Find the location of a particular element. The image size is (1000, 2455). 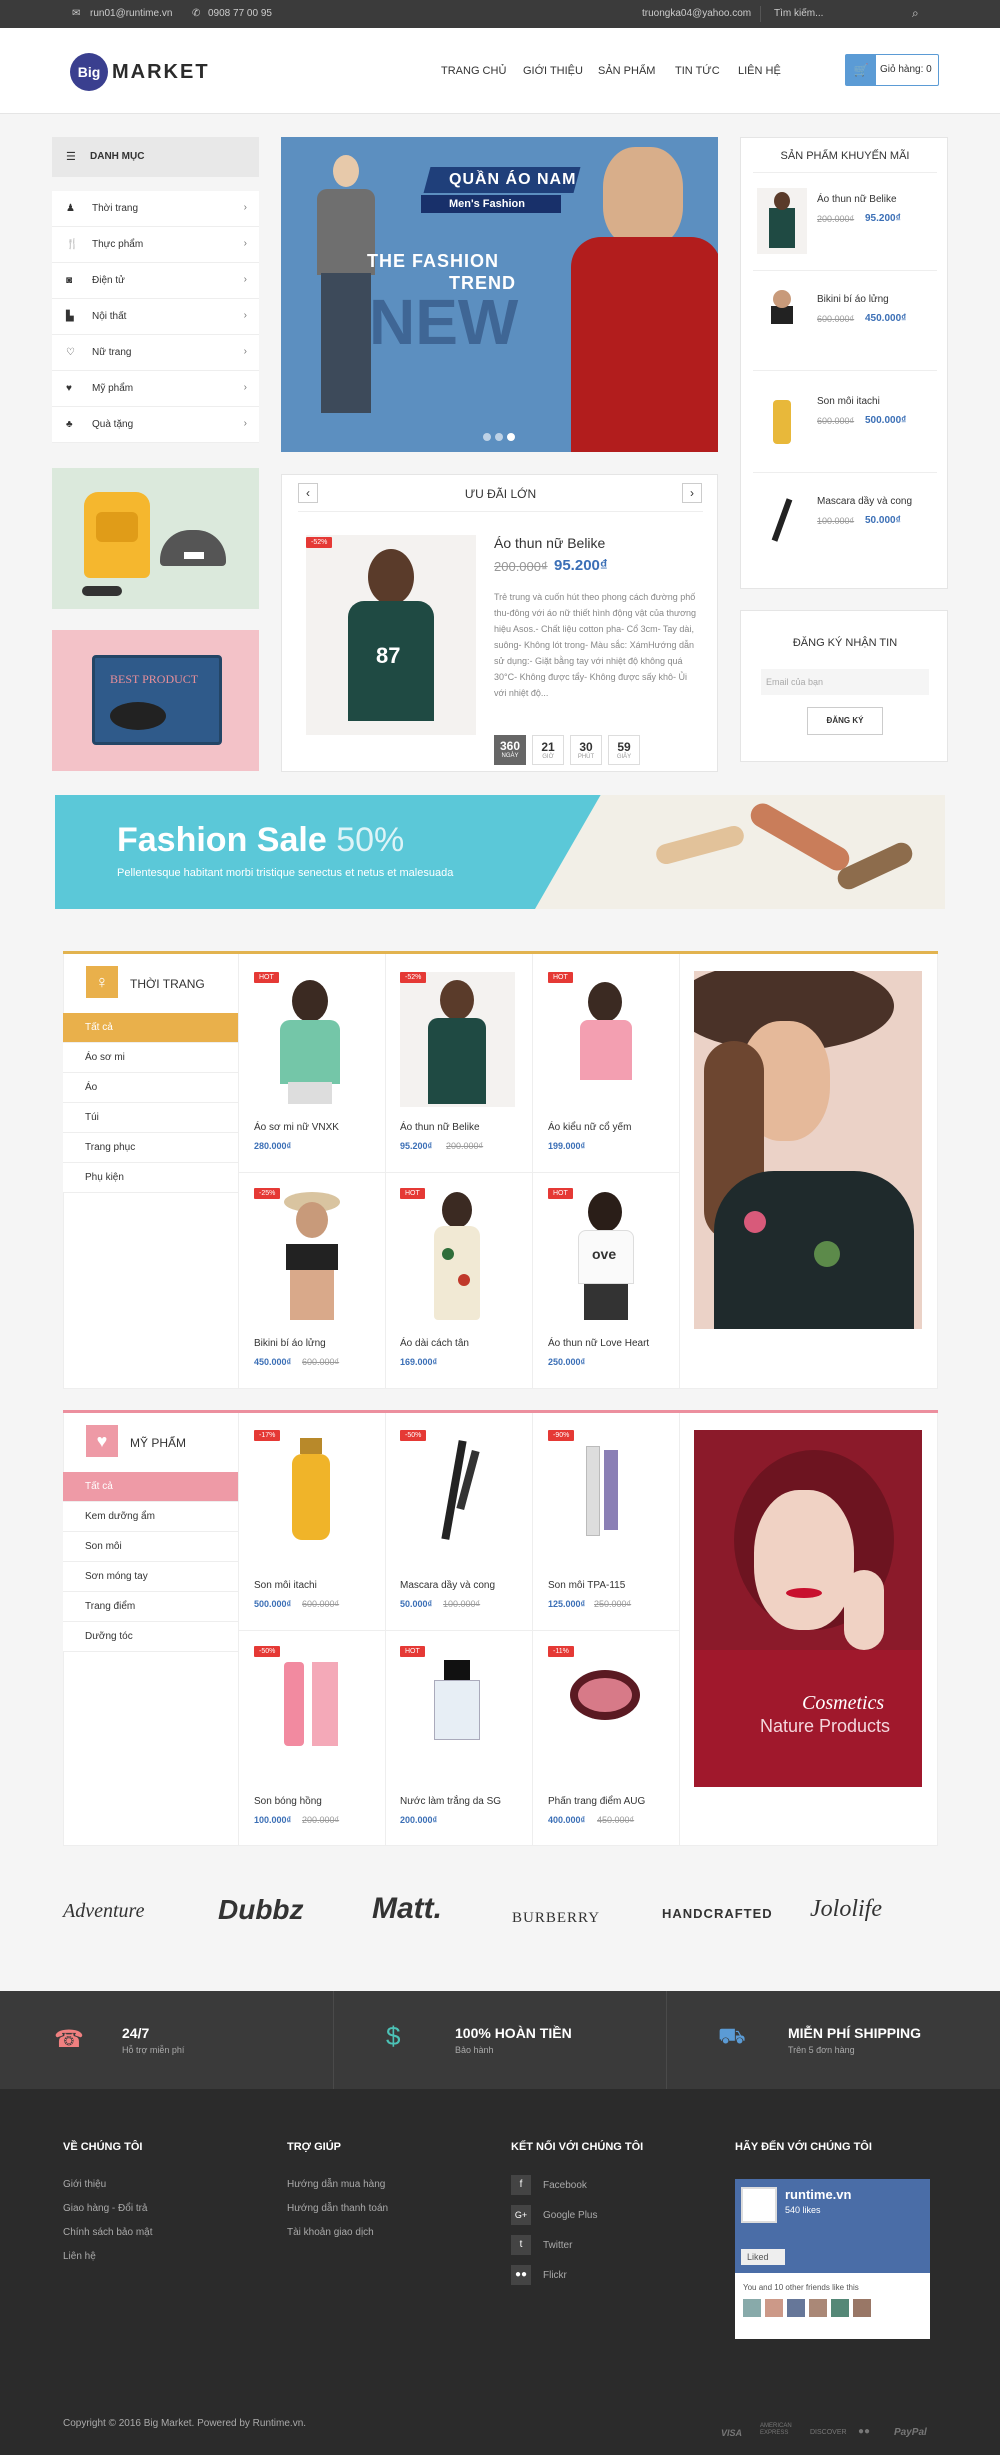

fashion-sub-shirts: Áo sơ mi is located at coordinates (150, 1058).